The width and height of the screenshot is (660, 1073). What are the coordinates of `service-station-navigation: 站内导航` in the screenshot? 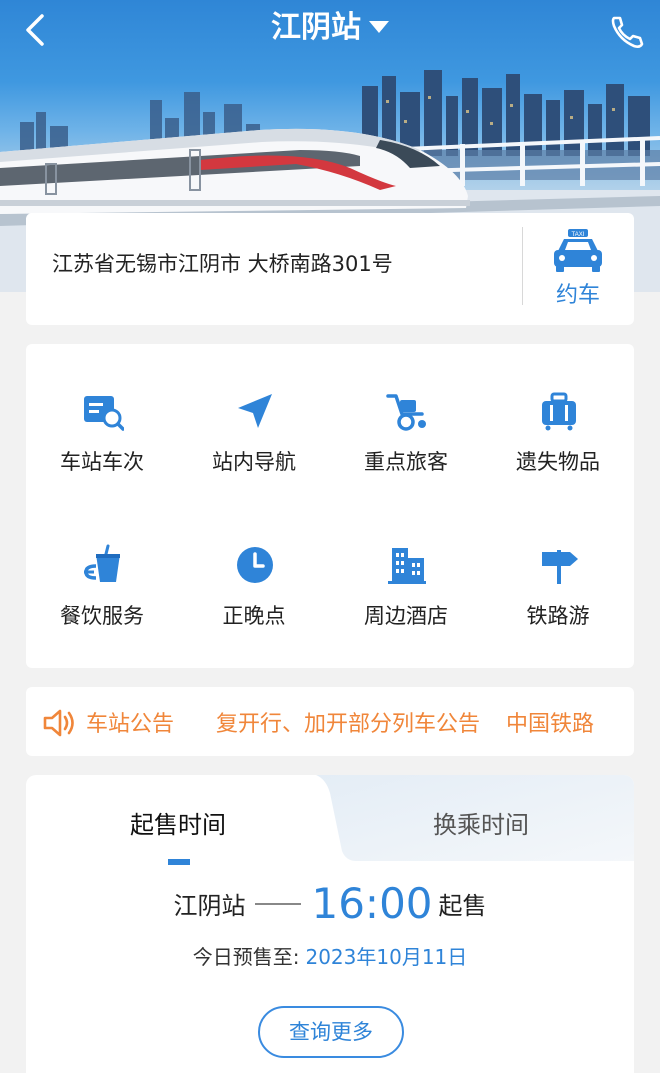 It's located at (254, 440).